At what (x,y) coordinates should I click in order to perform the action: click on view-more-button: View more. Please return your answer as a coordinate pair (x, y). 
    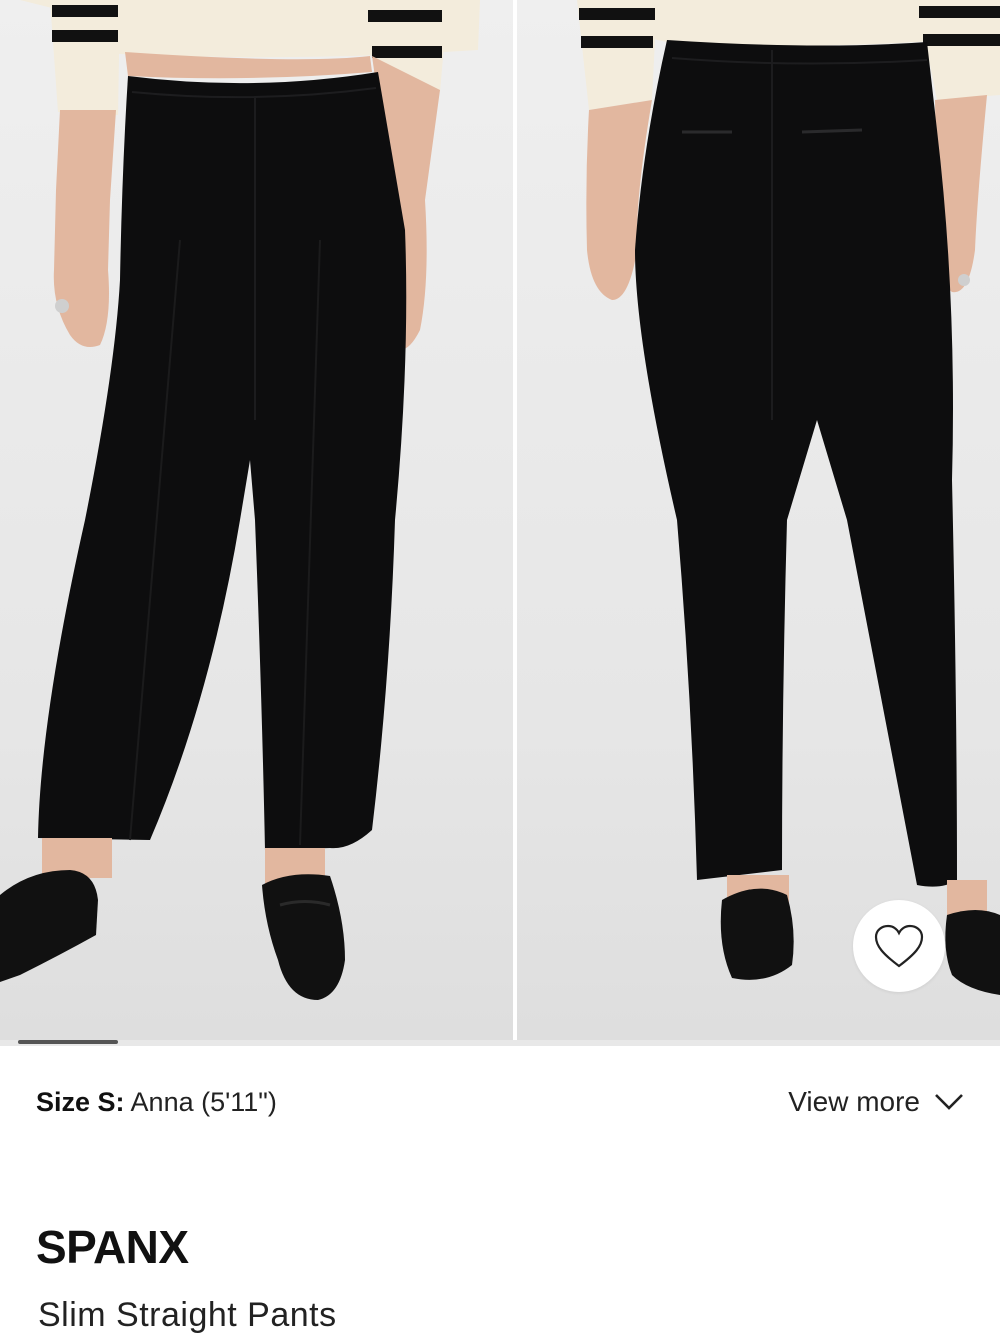
    Looking at the image, I should click on (876, 1102).